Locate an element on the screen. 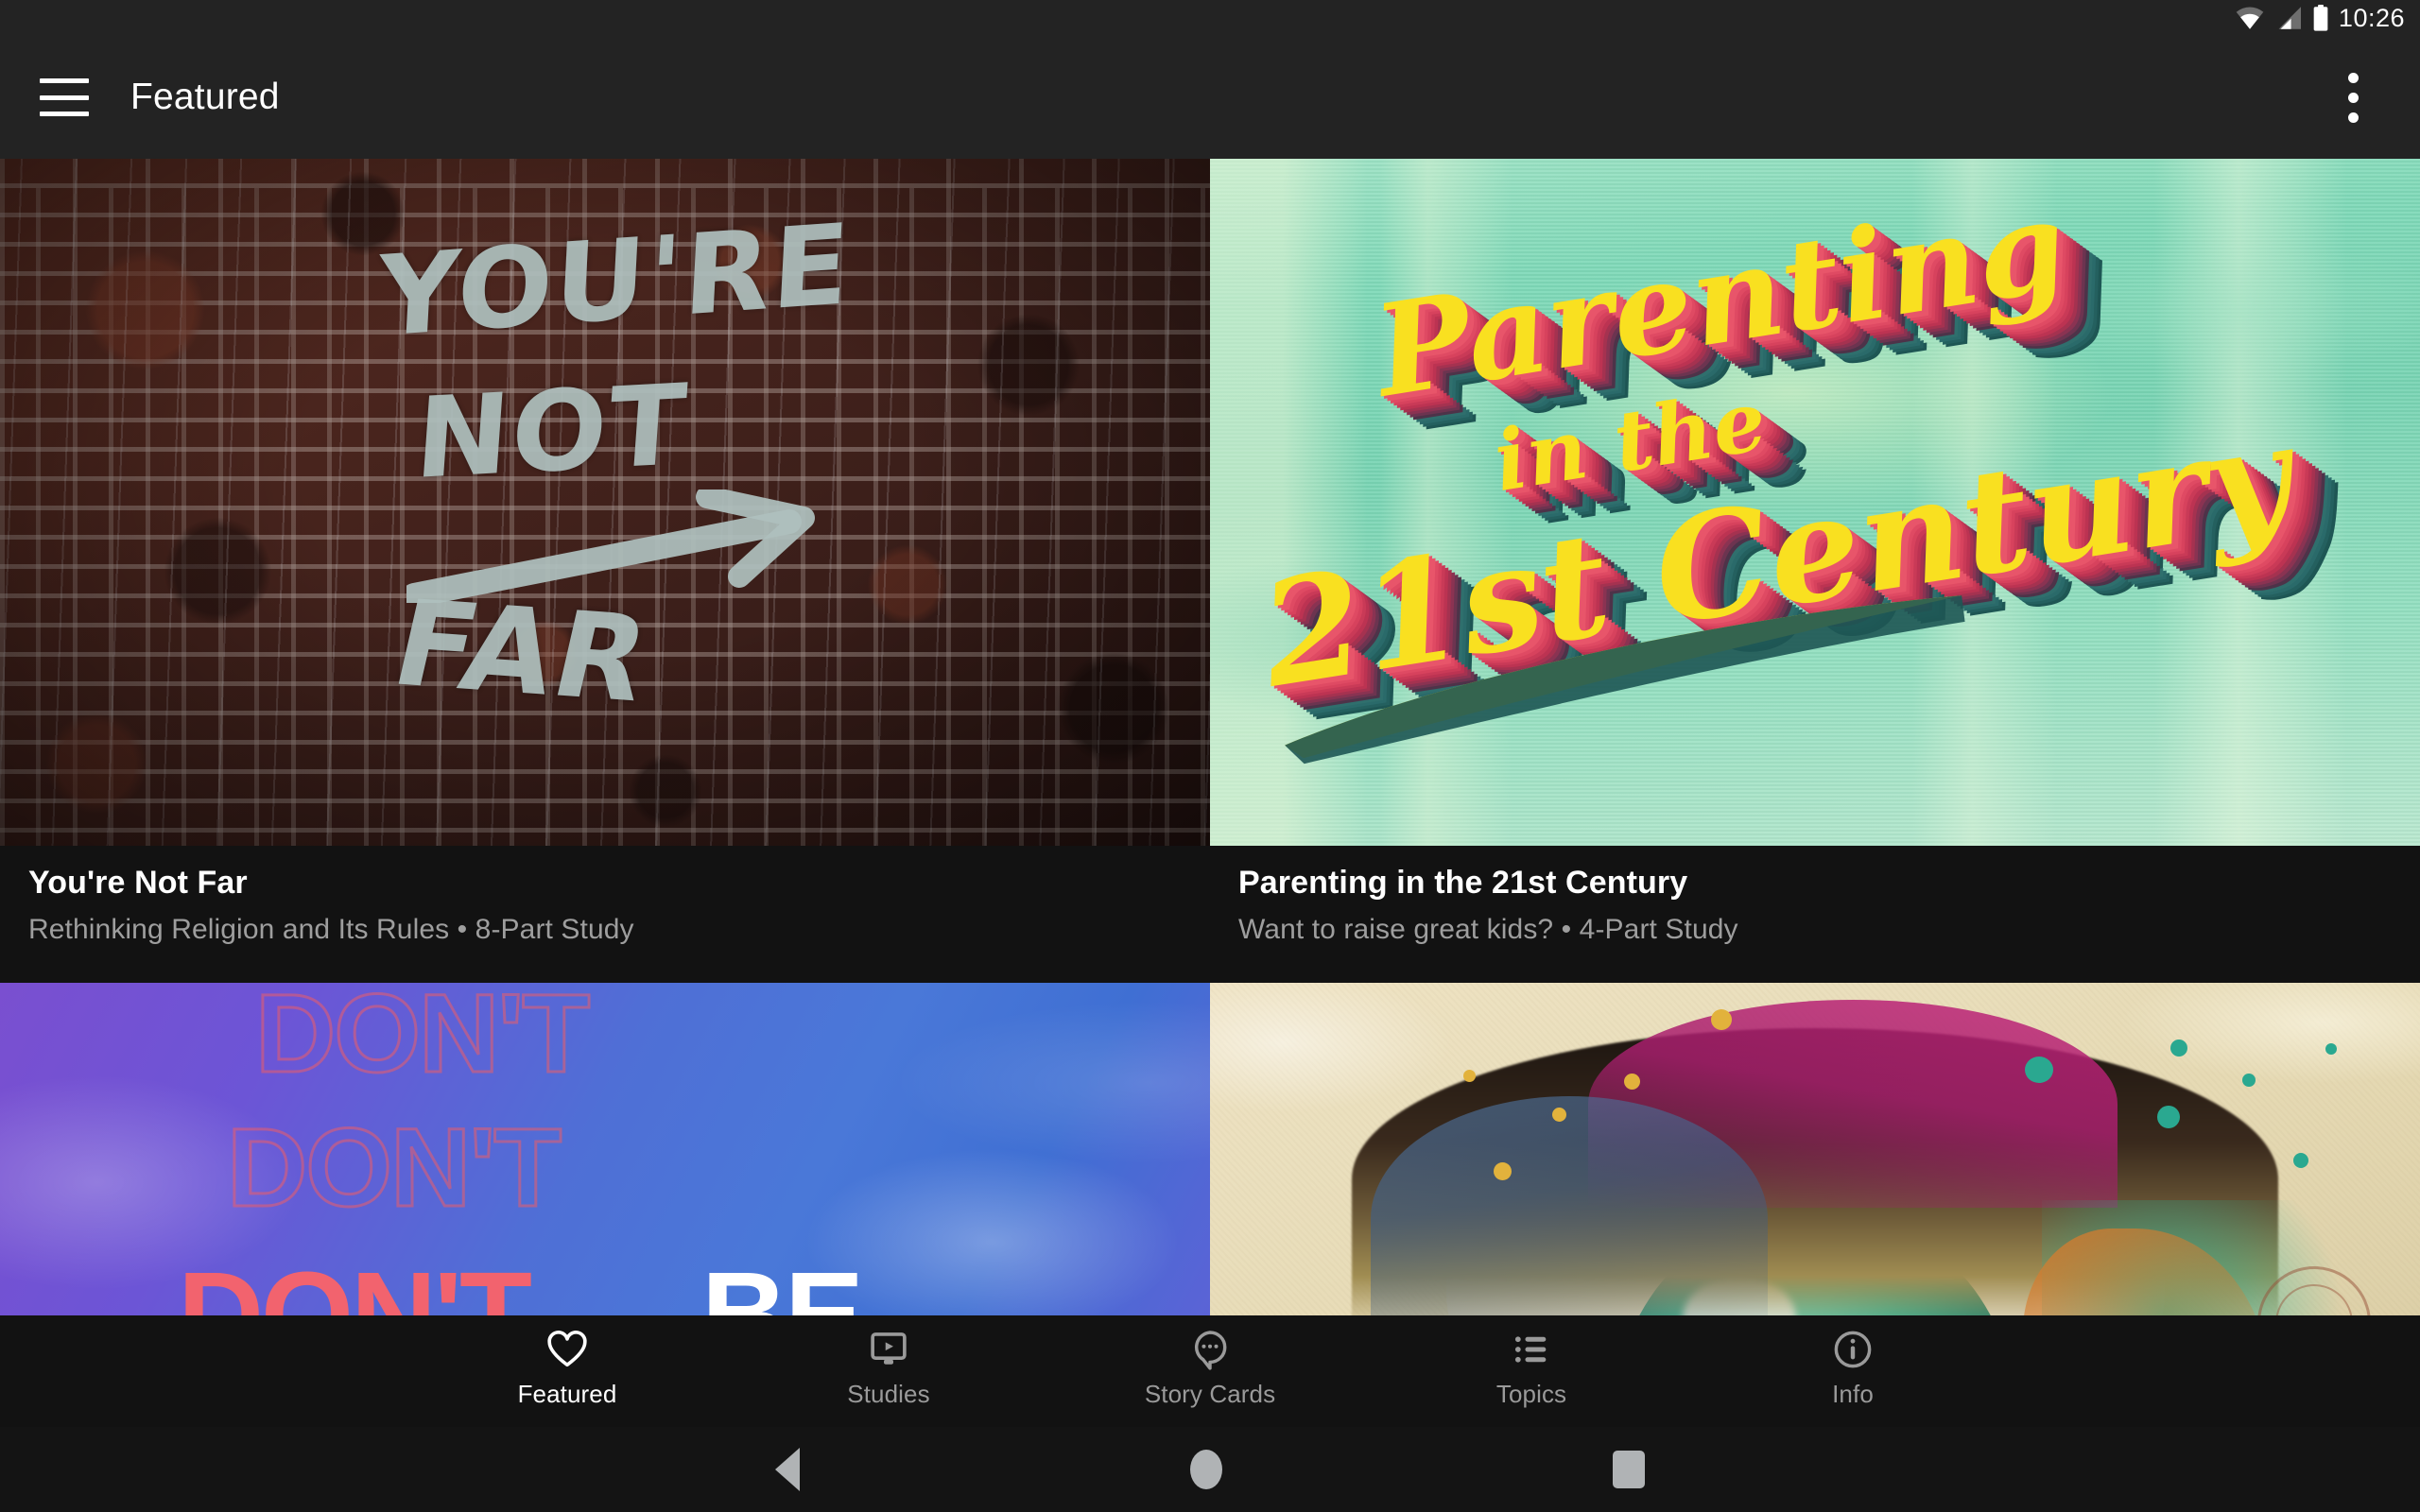 Image resolution: width=2420 pixels, height=1512 pixels. card-subtitle: Want to raise great kids? • 4-Part Study is located at coordinates (1488, 929).